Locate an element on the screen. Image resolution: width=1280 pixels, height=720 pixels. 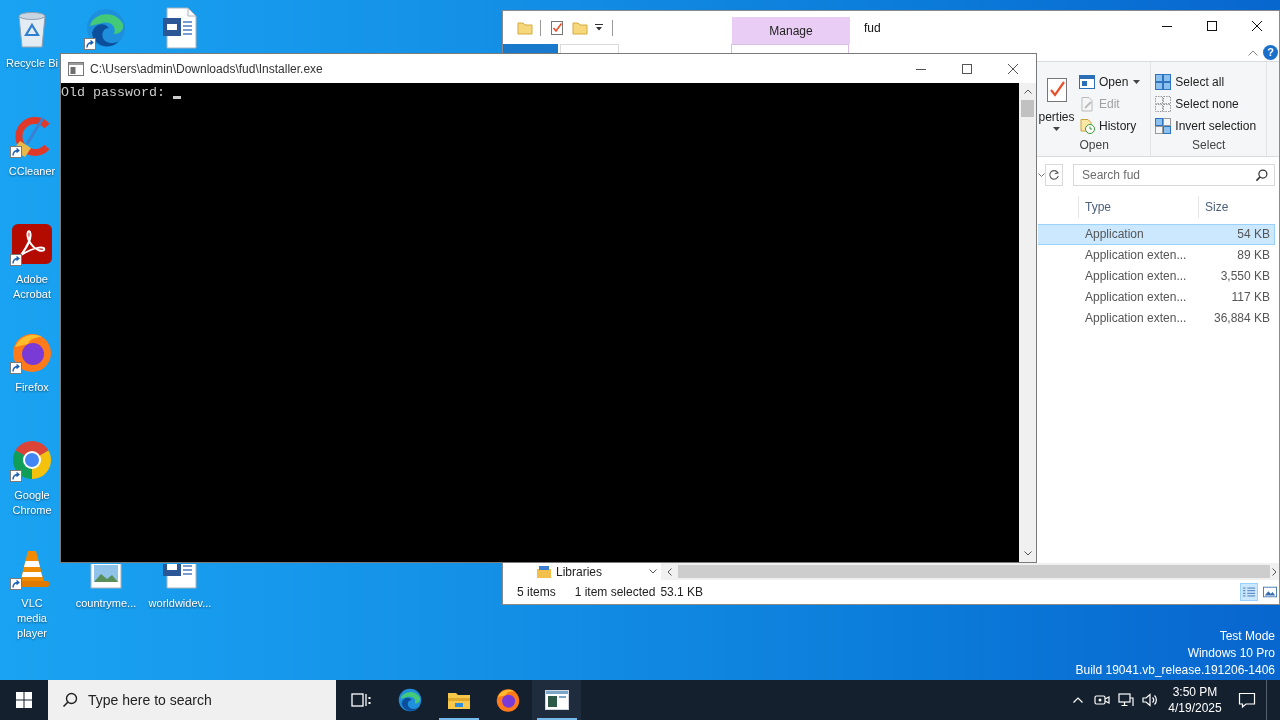
pencil-document-icon is located at coordinates (1087, 104).